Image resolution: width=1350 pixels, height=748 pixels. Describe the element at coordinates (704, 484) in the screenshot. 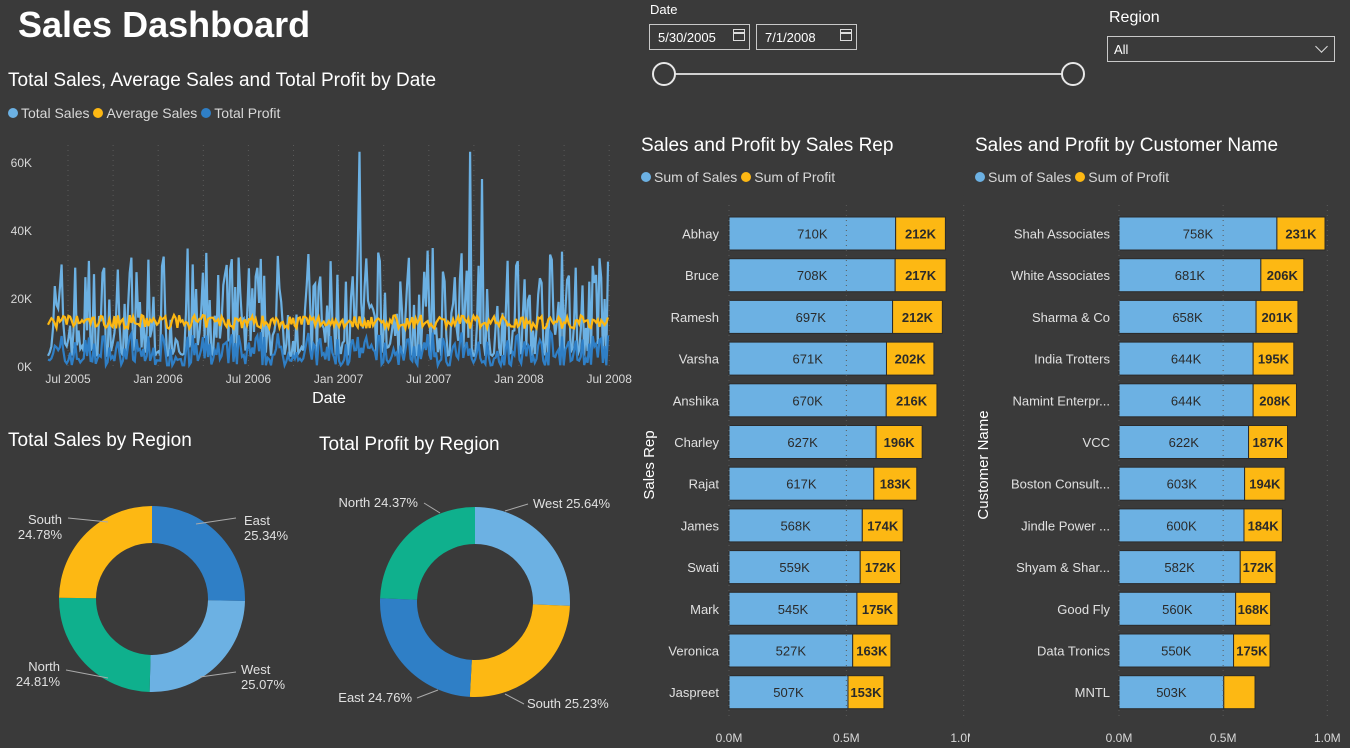

I see `category-label: Rajat` at that location.